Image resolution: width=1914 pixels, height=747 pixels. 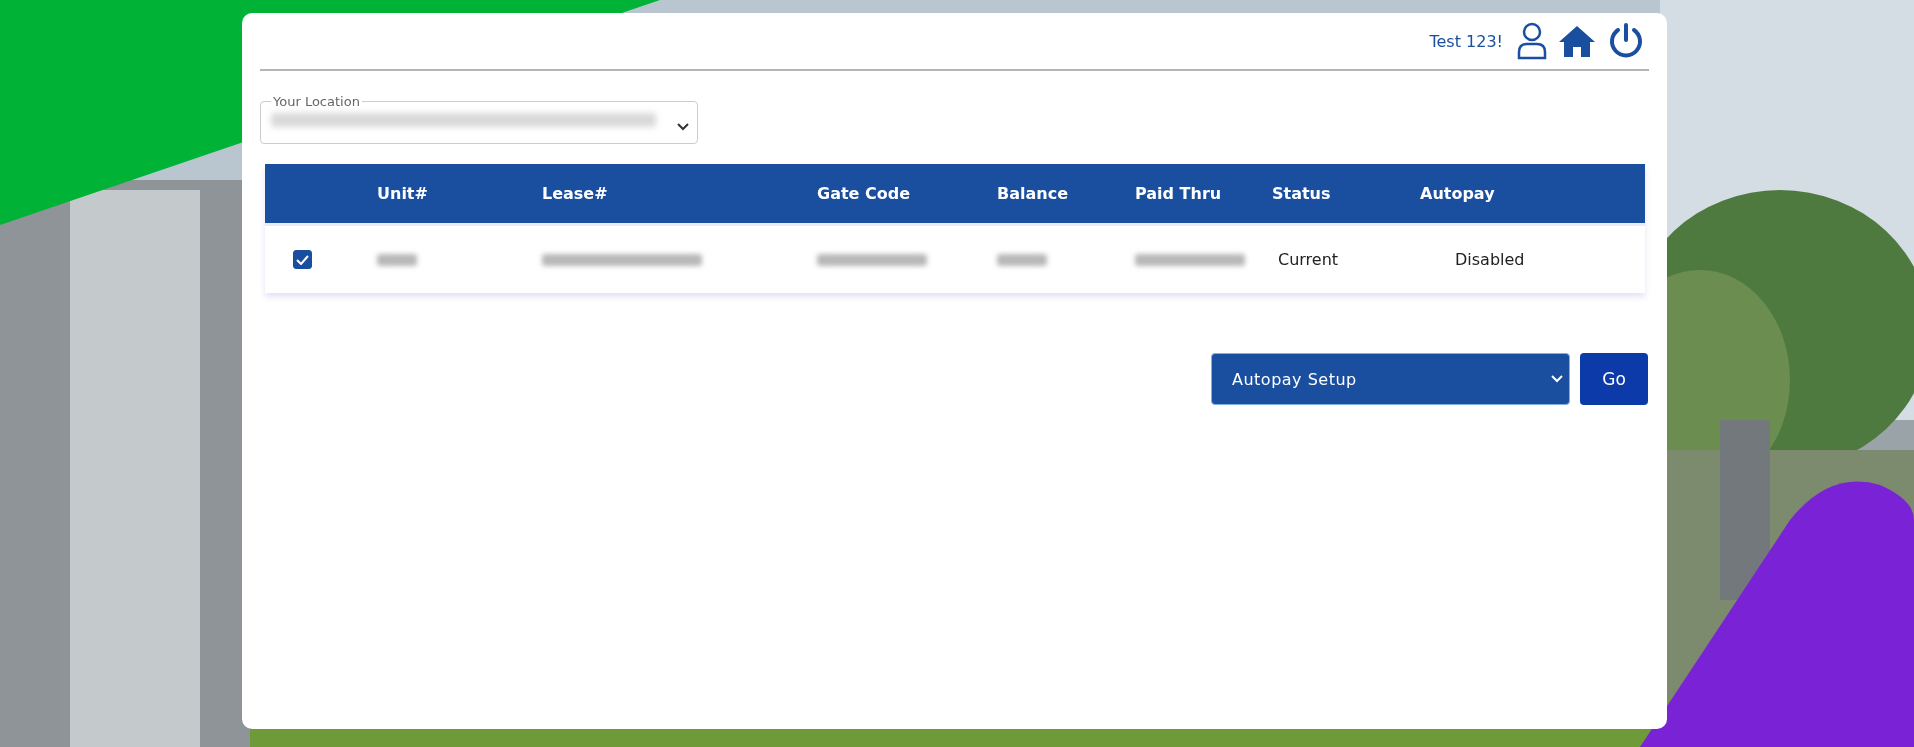 What do you see at coordinates (1309, 259) in the screenshot?
I see `table-cell-text: Current` at bounding box center [1309, 259].